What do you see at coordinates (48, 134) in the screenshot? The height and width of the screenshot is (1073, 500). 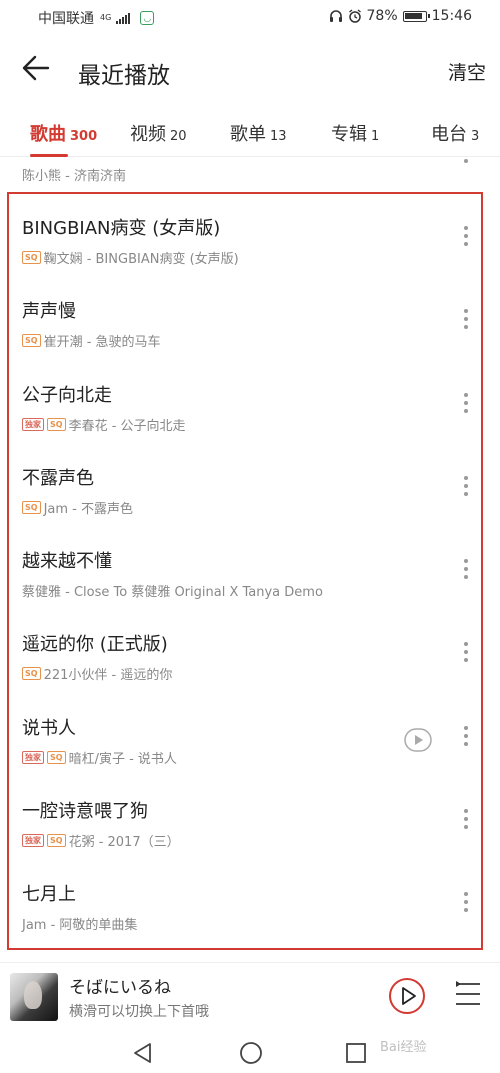 I see `tab-label: 歌曲` at bounding box center [48, 134].